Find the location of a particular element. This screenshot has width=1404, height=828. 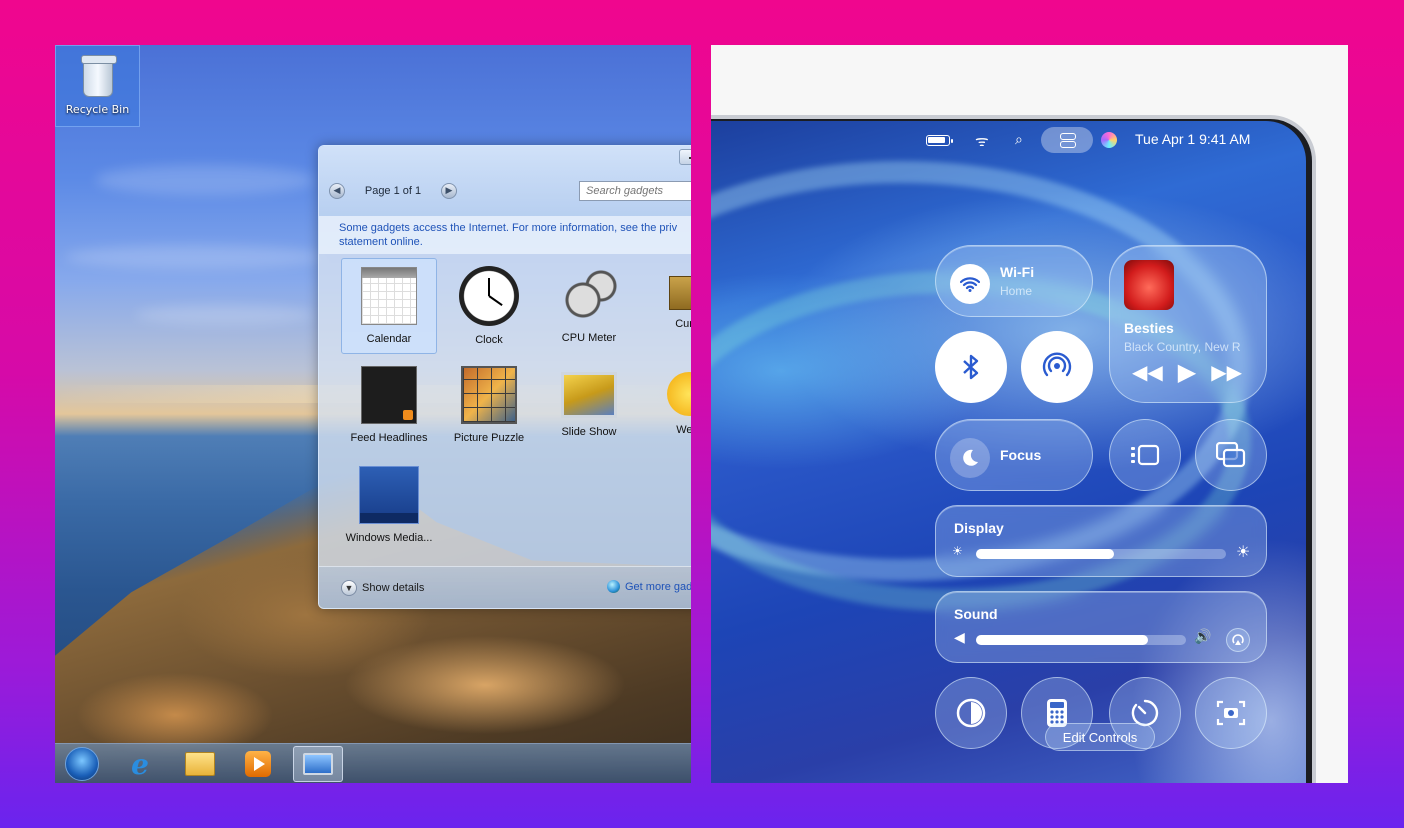

wifi-tile: Wi-Fi Home is located at coordinates (1014, 281).